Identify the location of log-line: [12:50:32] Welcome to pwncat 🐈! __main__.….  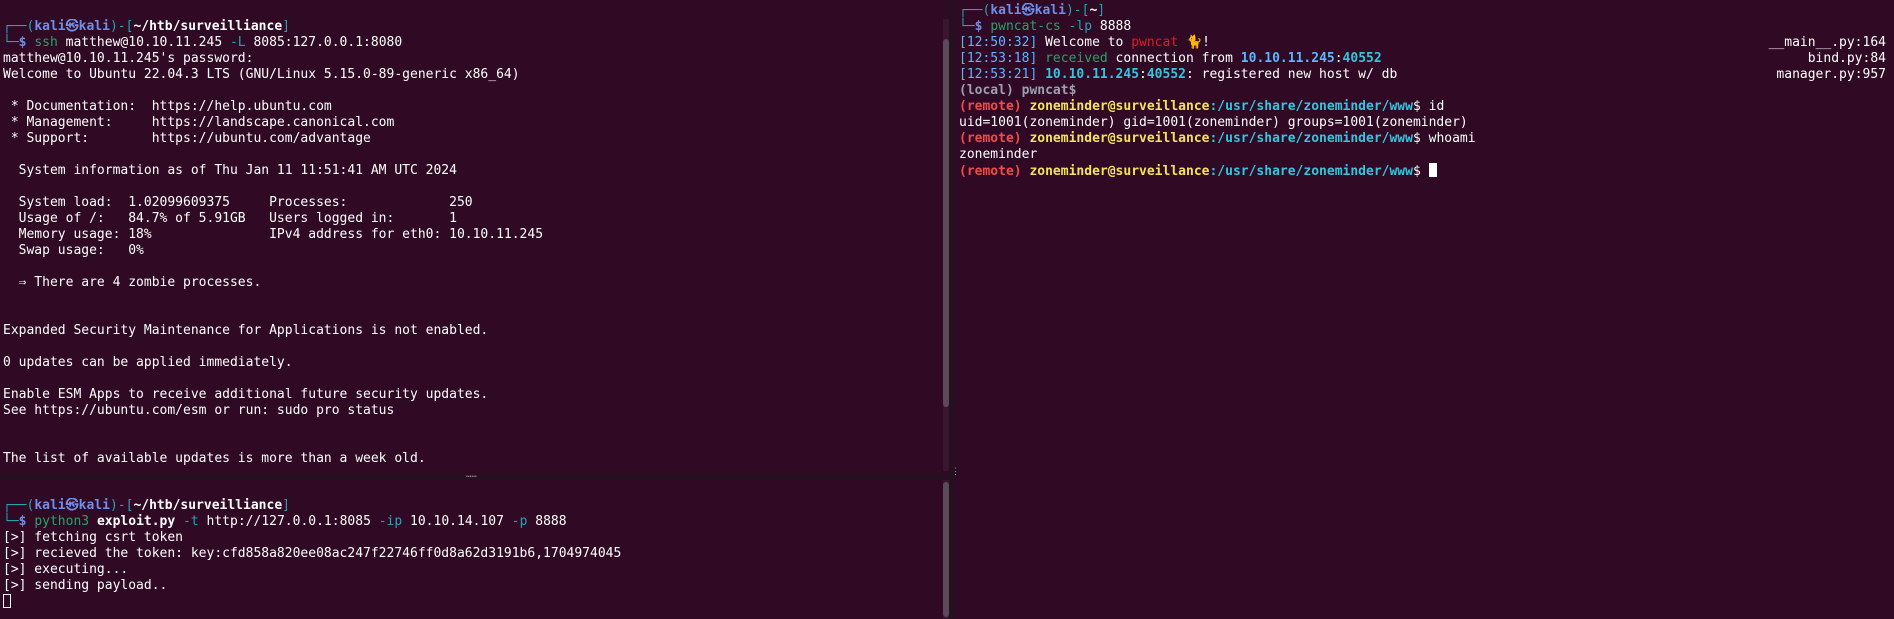
(1422, 42).